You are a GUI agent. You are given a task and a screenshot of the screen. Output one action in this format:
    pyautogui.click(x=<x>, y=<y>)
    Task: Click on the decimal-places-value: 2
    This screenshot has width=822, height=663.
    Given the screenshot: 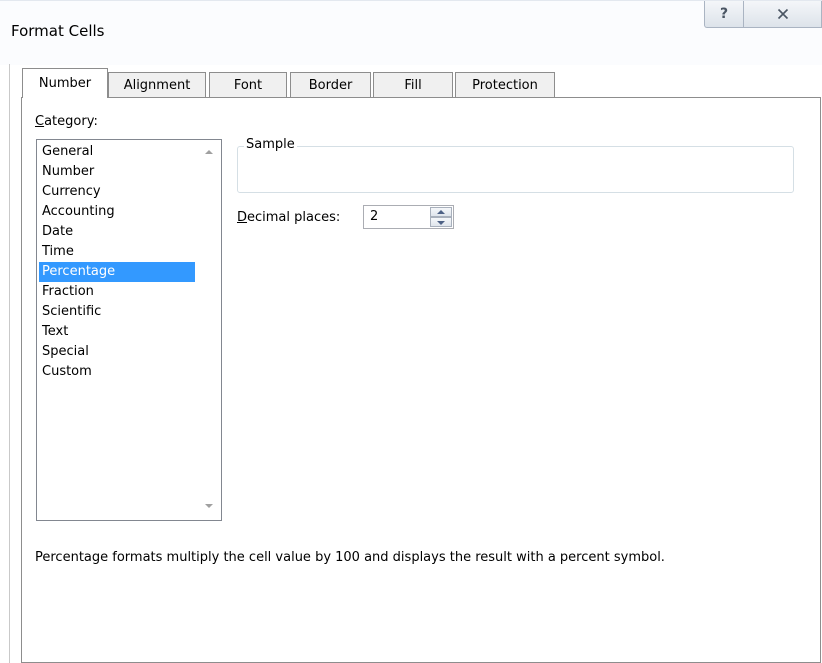 What is the action you would take?
    pyautogui.click(x=374, y=216)
    